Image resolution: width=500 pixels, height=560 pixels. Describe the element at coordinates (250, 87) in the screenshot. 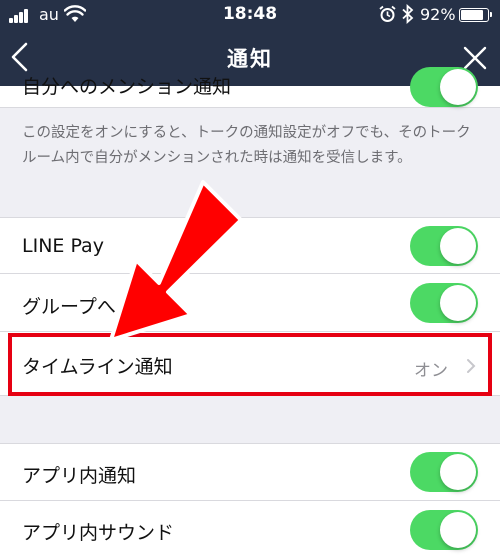

I see `row-mention-notification: 自分へのメンション通知` at that location.